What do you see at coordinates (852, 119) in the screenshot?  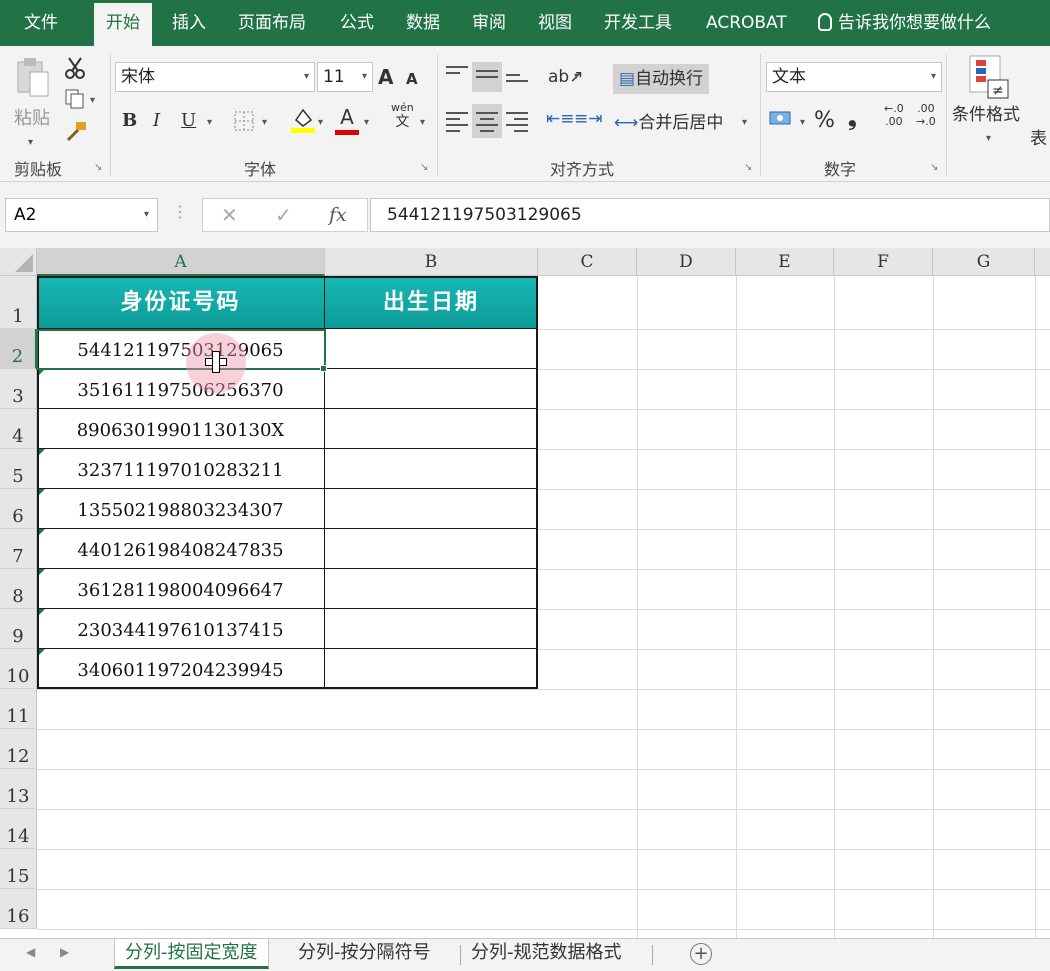 I see `comma-style-button: ❟` at bounding box center [852, 119].